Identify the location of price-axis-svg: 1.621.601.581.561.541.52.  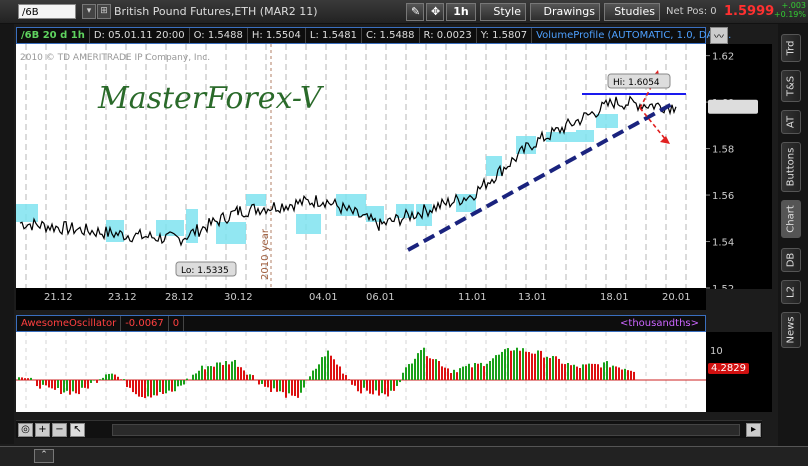
(732, 173).